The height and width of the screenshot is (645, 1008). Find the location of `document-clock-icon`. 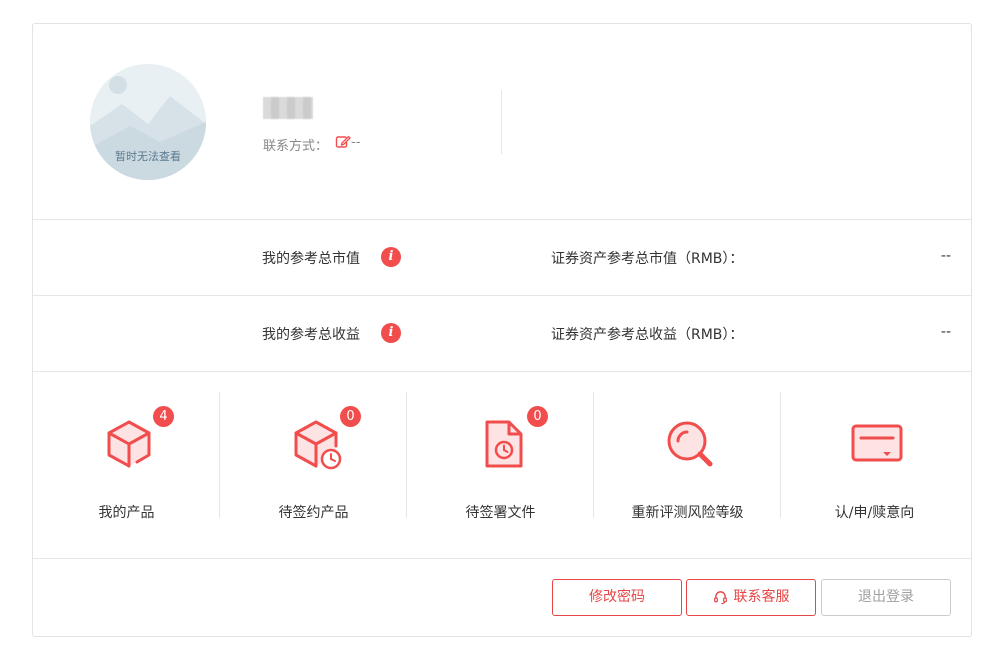

document-clock-icon is located at coordinates (504, 444).